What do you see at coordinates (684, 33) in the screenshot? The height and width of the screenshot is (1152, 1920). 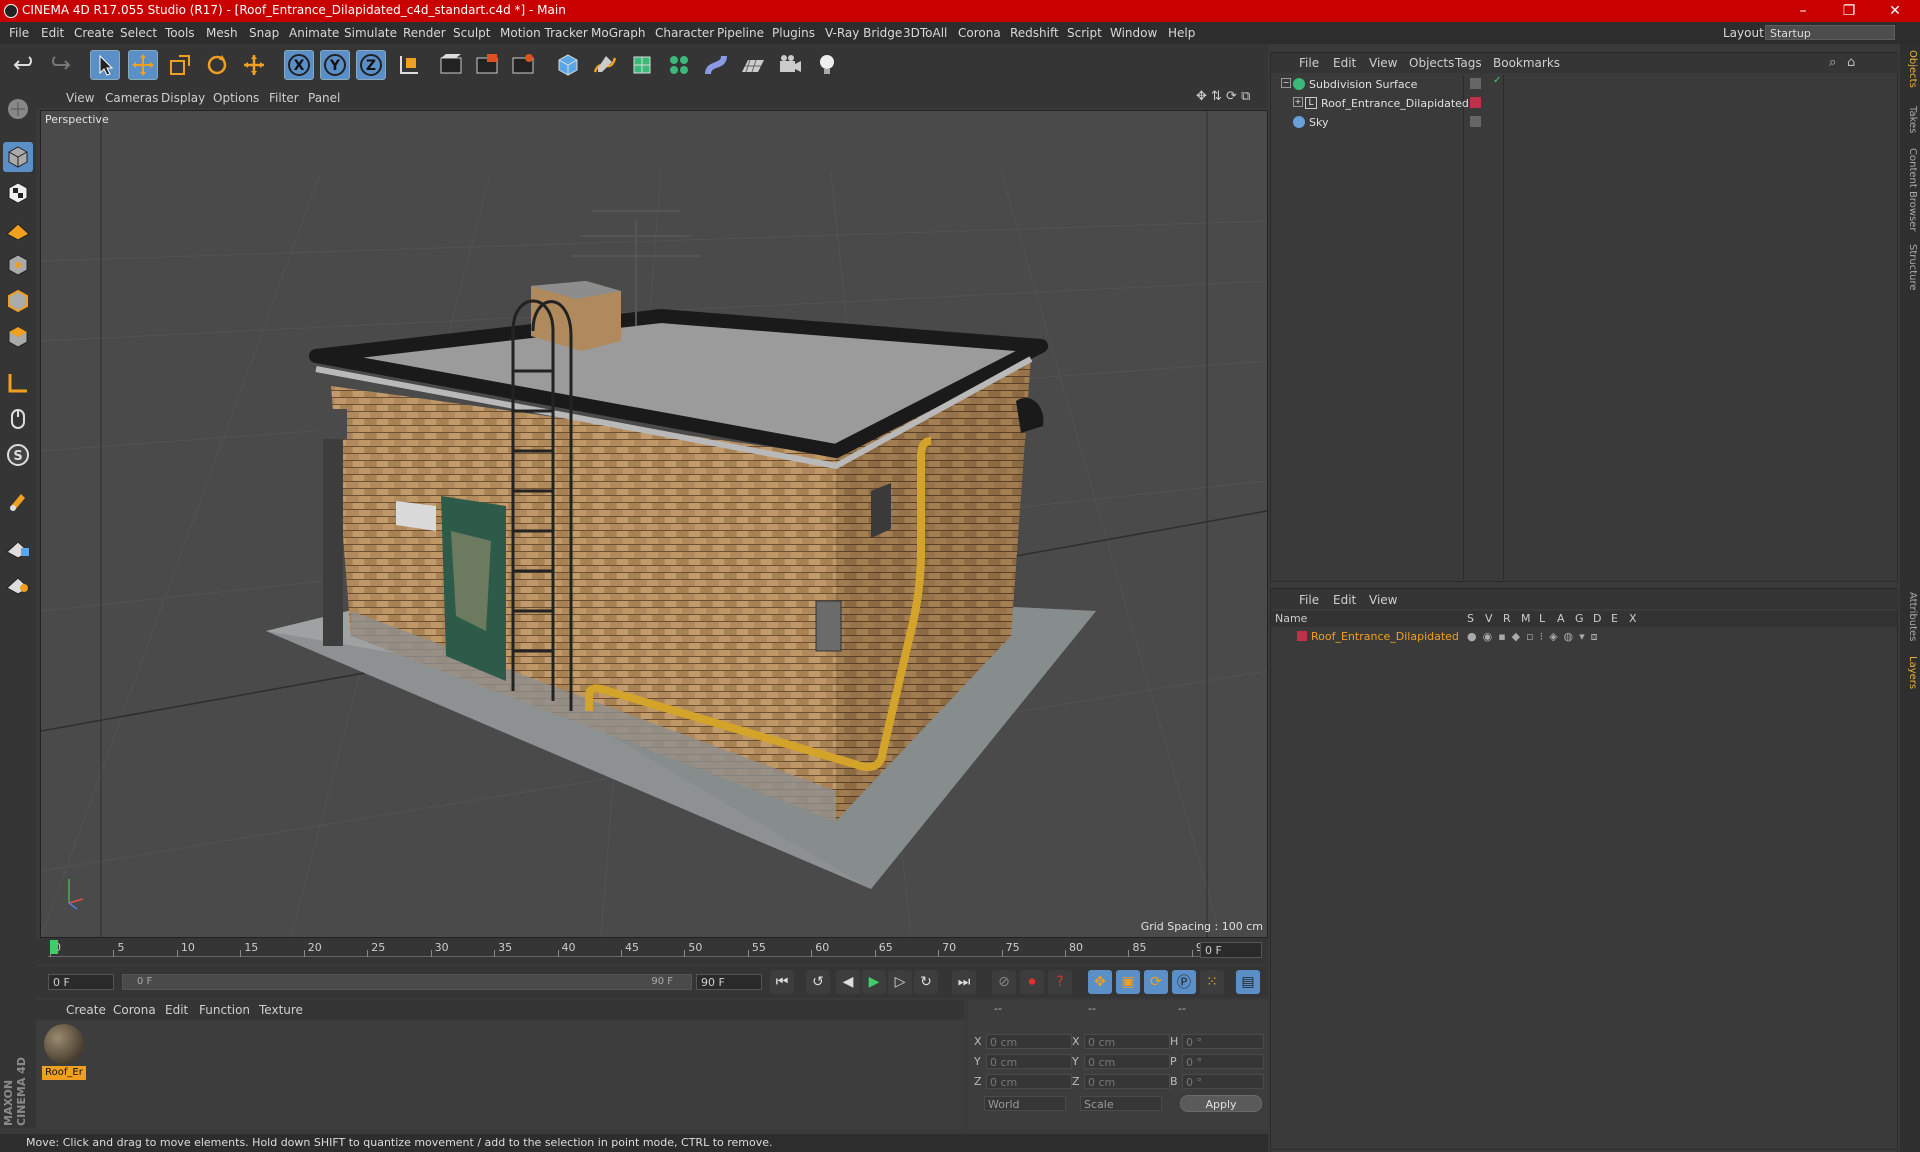 I see `menu-character: Character` at bounding box center [684, 33].